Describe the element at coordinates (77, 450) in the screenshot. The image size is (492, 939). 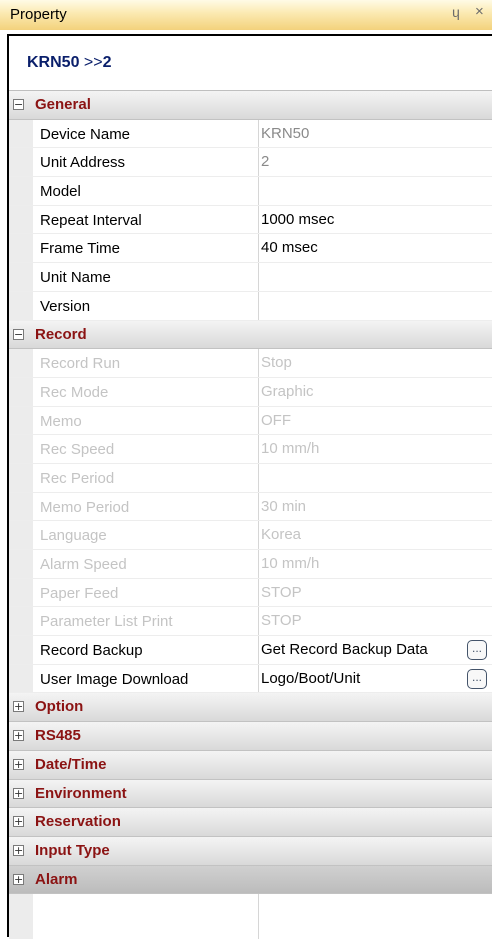
I see `property-name: Rec Speed` at that location.